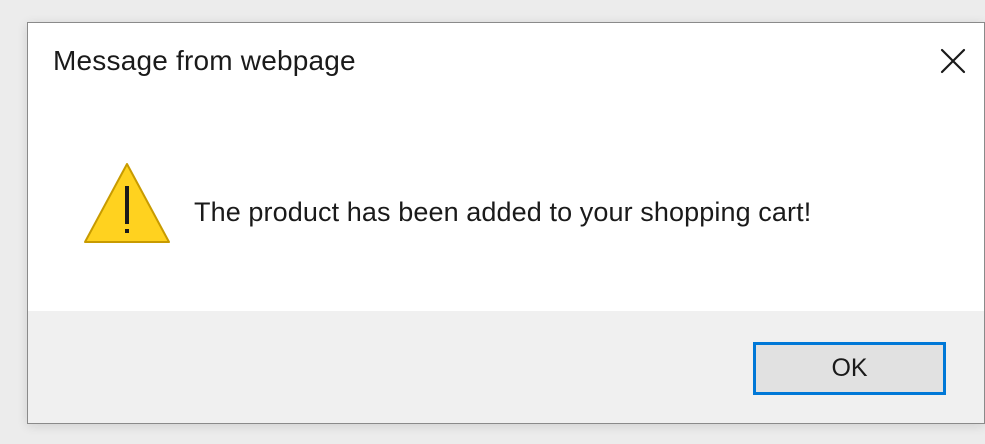  I want to click on close-button, so click(953, 61).